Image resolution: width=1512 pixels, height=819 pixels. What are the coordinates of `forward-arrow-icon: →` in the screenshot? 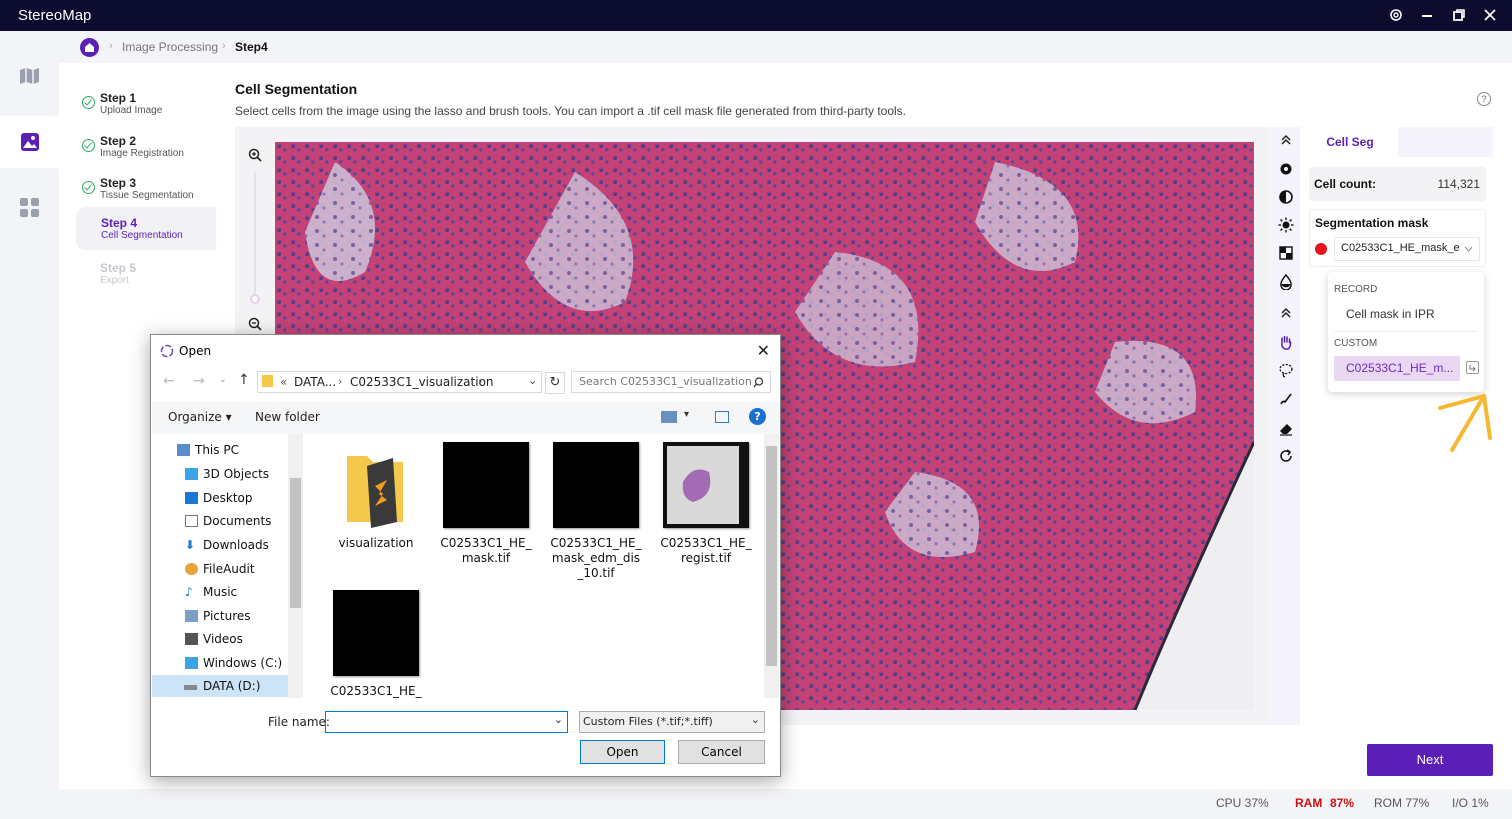 It's located at (199, 381).